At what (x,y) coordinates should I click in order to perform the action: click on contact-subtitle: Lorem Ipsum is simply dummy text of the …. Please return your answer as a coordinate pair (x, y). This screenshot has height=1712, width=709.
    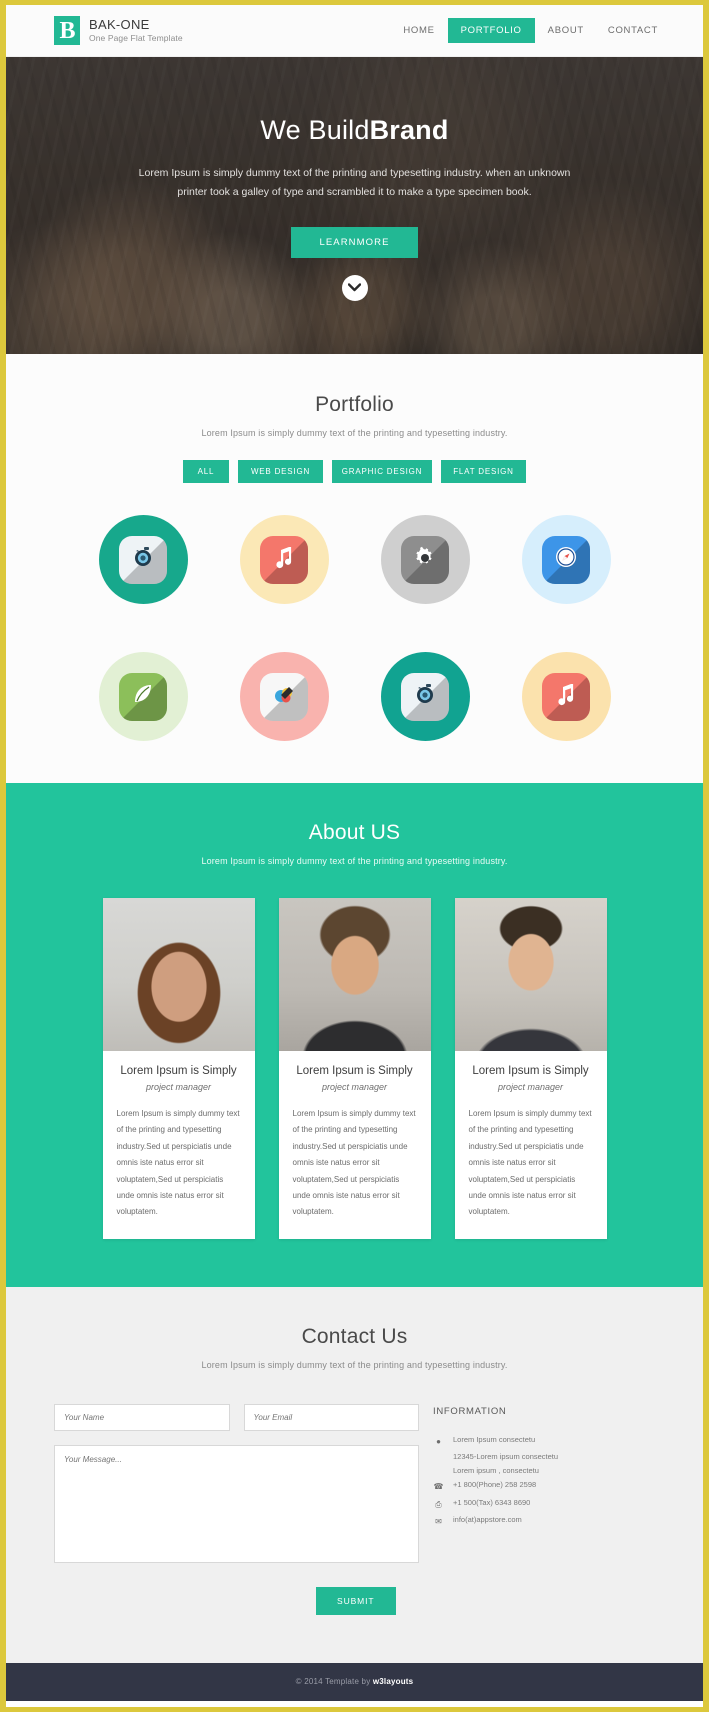
    Looking at the image, I should click on (354, 1364).